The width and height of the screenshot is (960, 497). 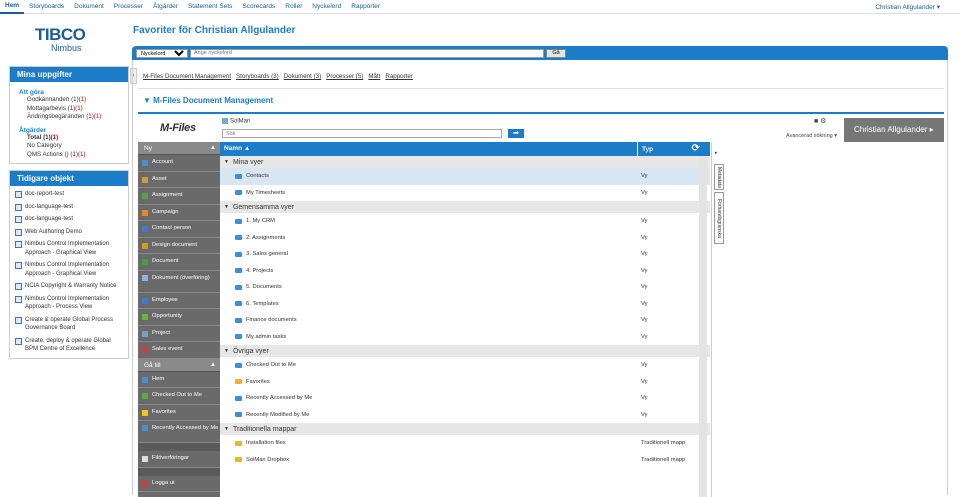 What do you see at coordinates (69, 109) in the screenshot?
I see `task-item: Mottagarbevis (1)(1)` at bounding box center [69, 109].